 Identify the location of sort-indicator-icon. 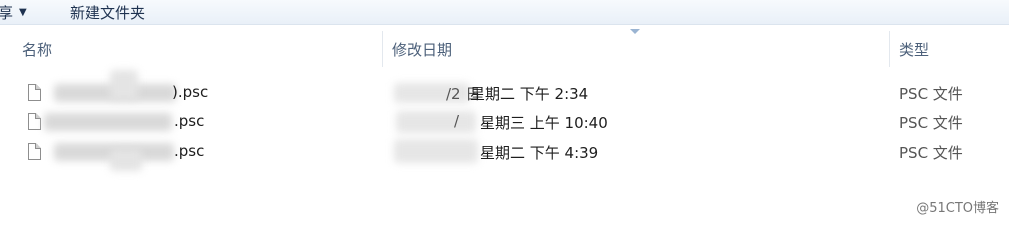
(635, 31).